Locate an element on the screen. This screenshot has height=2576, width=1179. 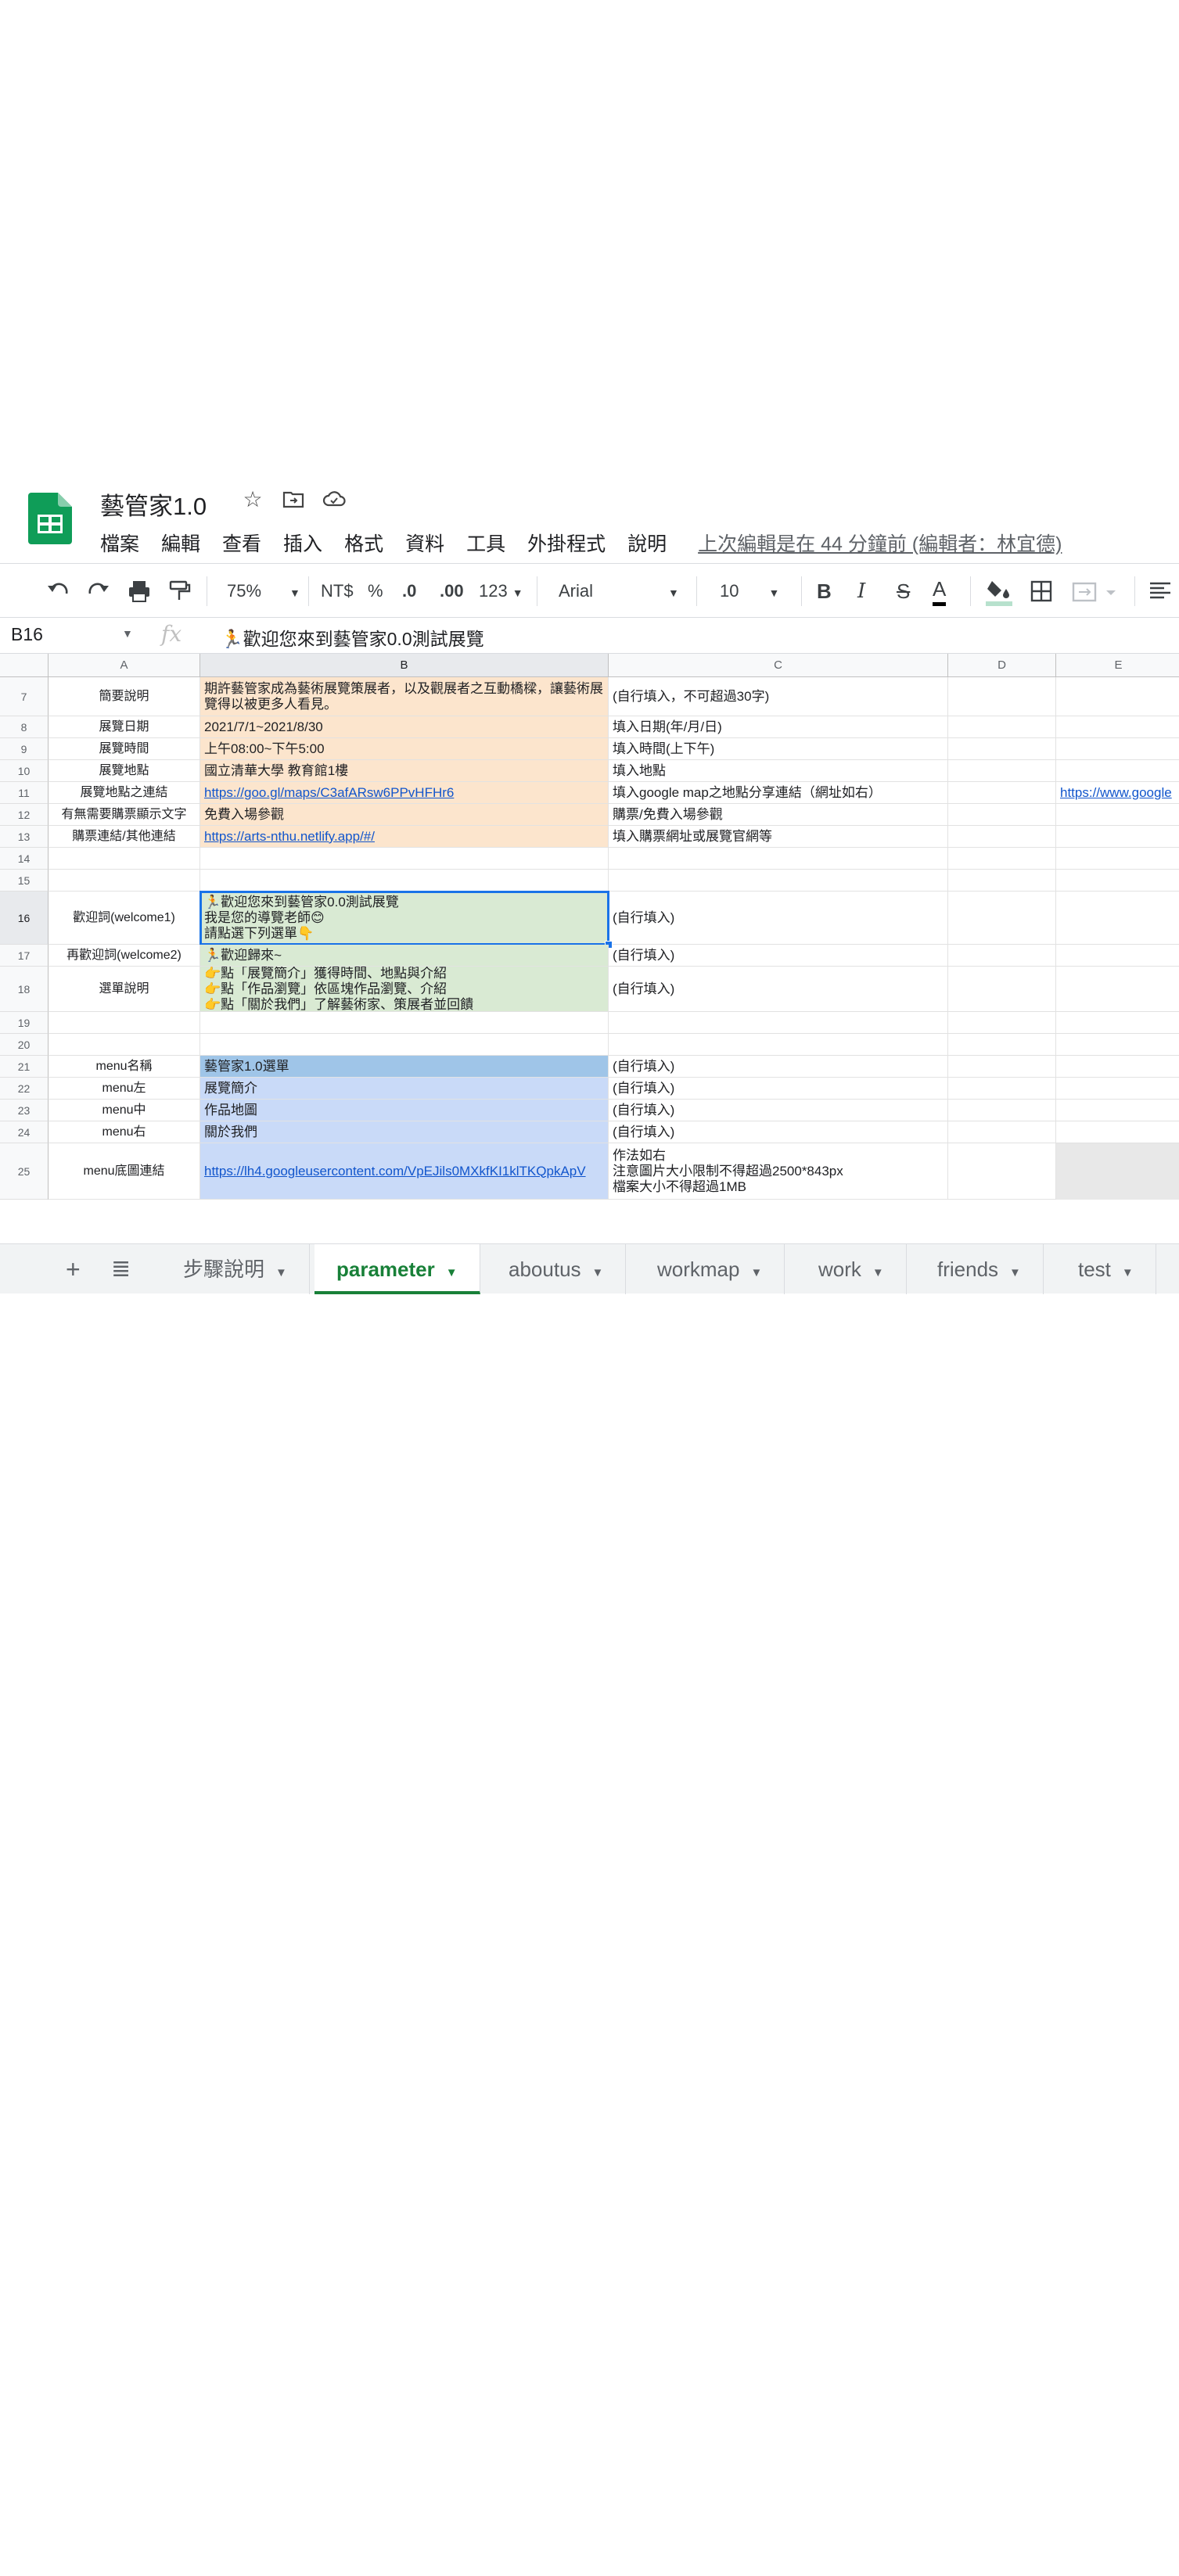
increase-decimal-button: .00 is located at coordinates (452, 591).